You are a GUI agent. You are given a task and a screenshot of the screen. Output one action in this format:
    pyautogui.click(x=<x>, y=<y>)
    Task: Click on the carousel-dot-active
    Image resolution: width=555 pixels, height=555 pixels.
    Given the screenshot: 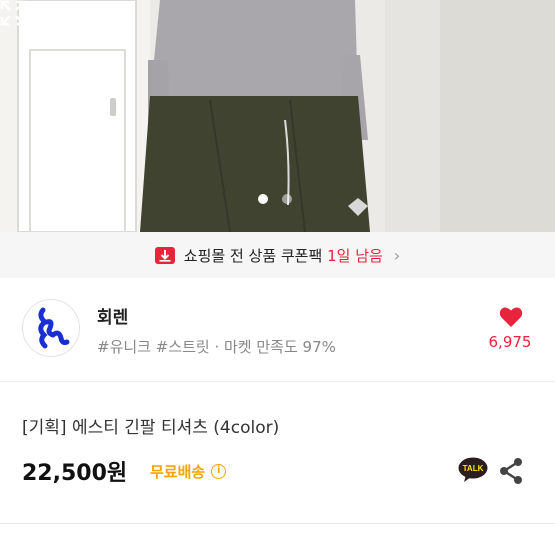 What is the action you would take?
    pyautogui.click(x=263, y=199)
    